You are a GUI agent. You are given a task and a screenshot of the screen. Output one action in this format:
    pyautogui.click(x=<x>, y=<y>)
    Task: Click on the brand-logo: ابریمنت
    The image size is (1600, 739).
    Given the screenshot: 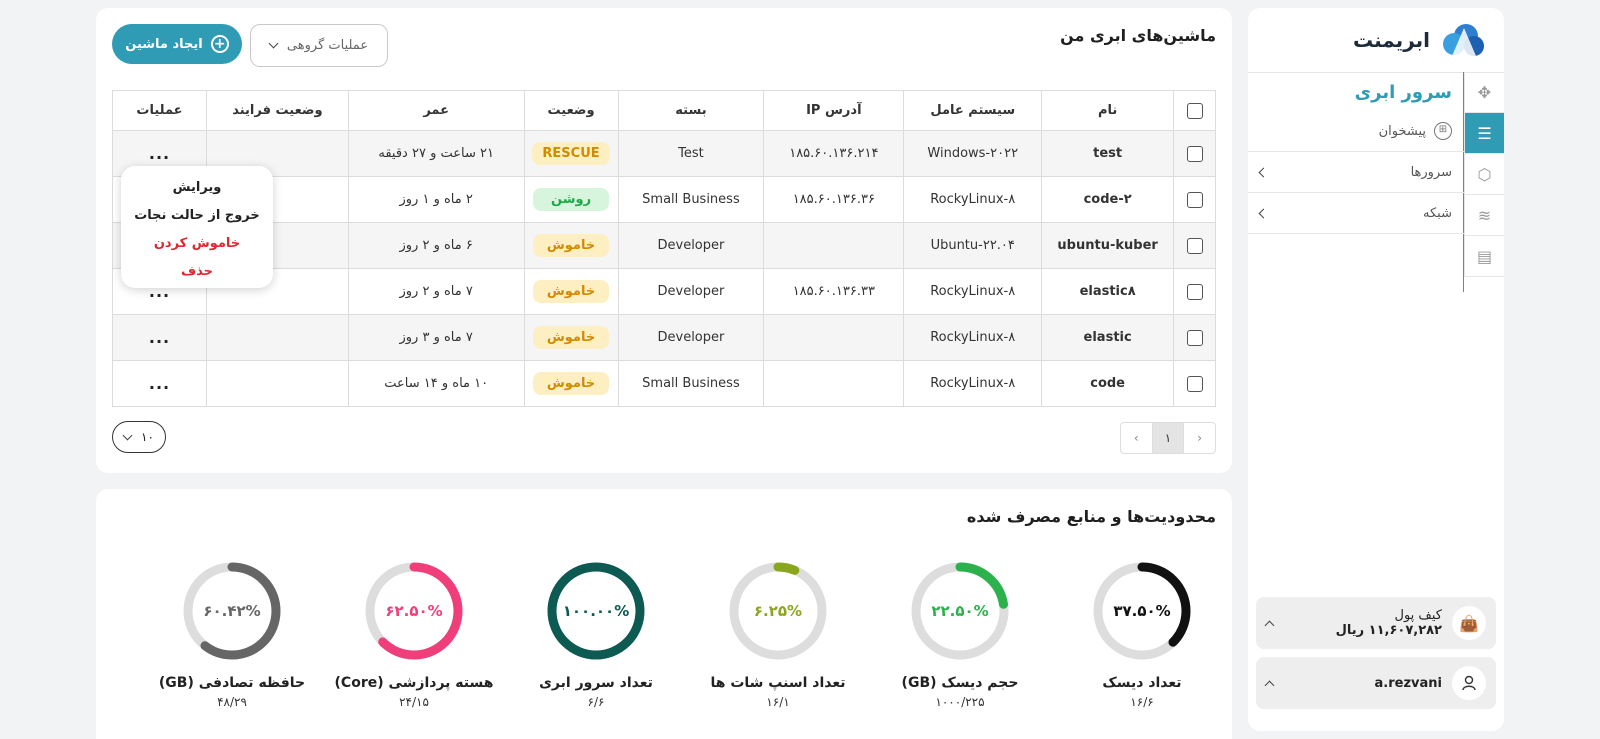 What is the action you would take?
    pyautogui.click(x=1420, y=40)
    